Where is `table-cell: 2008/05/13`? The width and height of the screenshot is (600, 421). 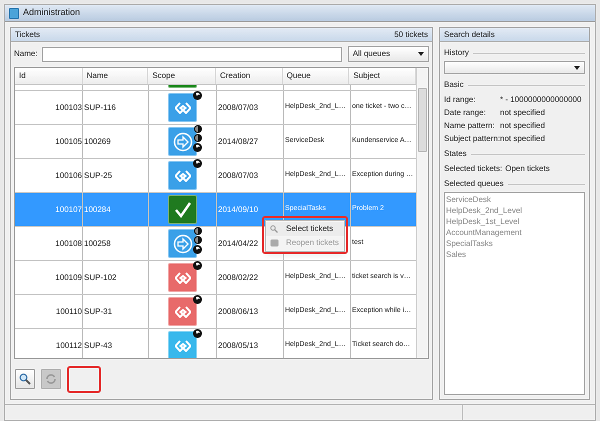
table-cell: 2008/05/13 is located at coordinates (238, 346).